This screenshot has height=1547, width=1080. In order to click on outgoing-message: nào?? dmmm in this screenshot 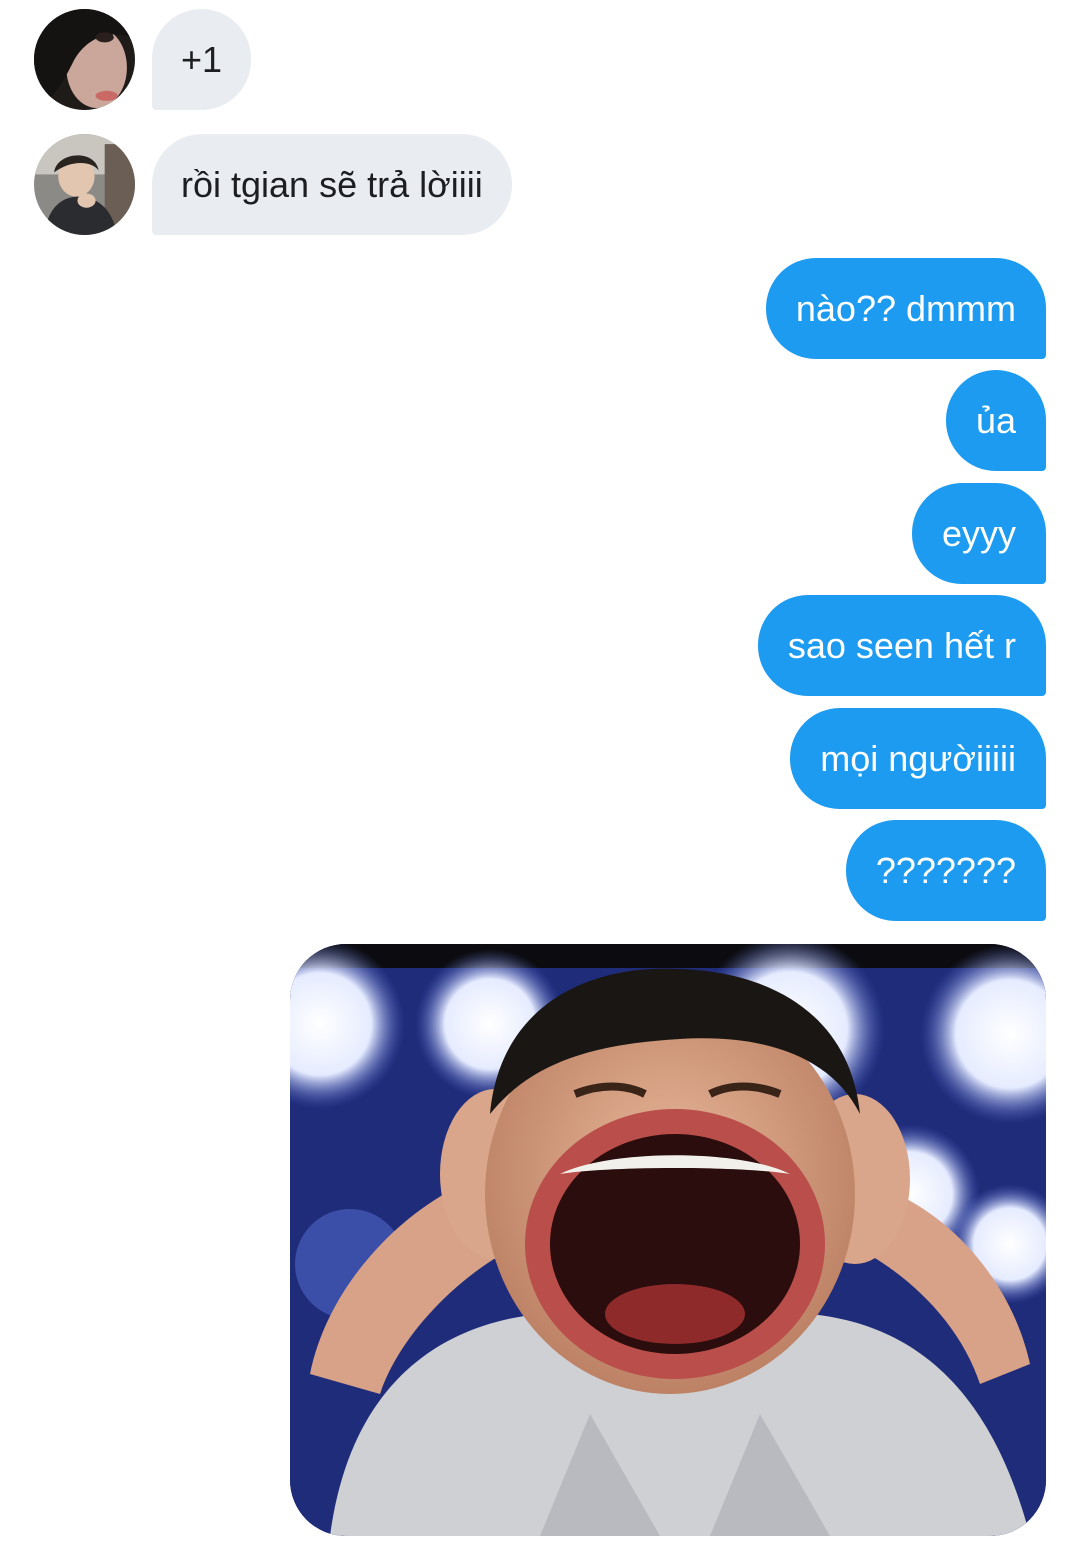, I will do `click(905, 308)`.